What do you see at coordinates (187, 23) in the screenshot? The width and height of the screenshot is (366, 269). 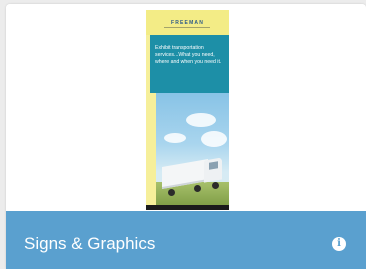 I see `banner-brand-text: FREEMAN` at bounding box center [187, 23].